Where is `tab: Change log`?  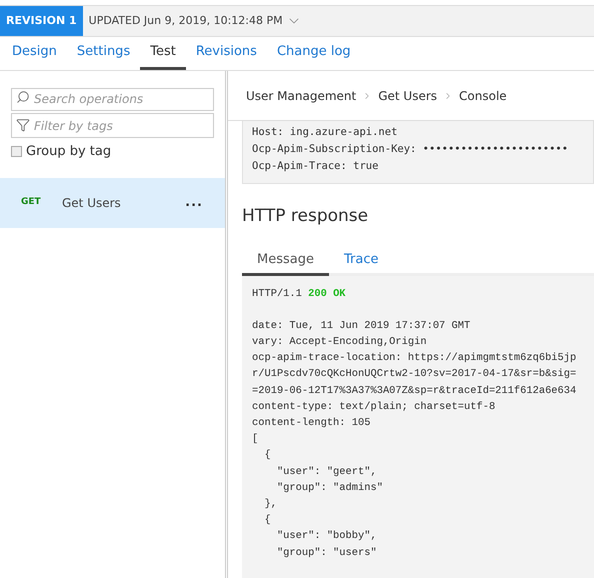 tab: Change log is located at coordinates (313, 53).